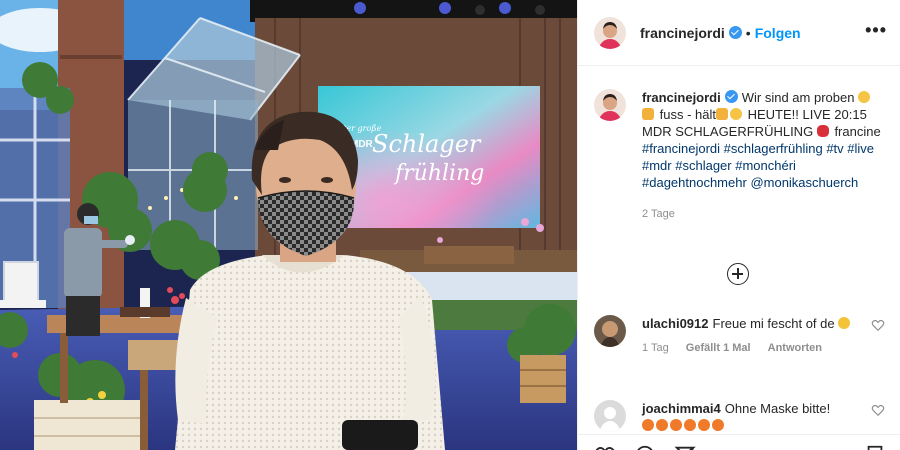 Image resolution: width=900 pixels, height=450 pixels. What do you see at coordinates (675, 323) in the screenshot?
I see `comment-username: ulachi0912` at bounding box center [675, 323].